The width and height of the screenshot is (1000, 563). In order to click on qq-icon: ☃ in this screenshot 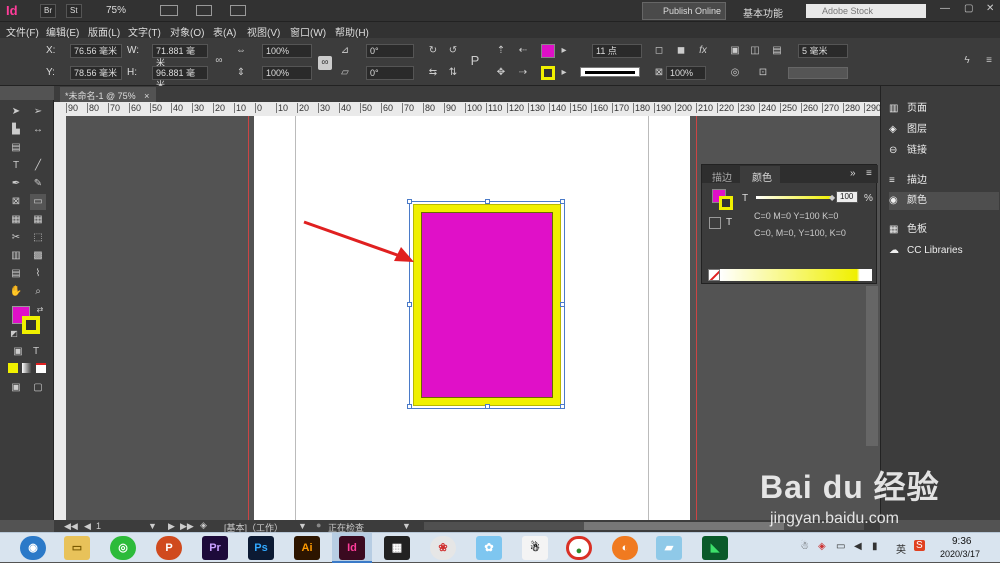, I will do `click(535, 548)`.